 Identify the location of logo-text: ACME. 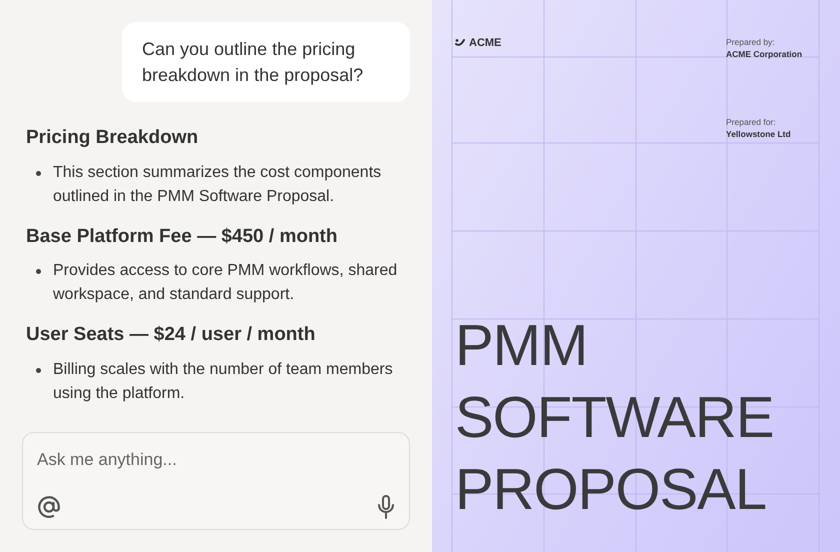
(485, 43).